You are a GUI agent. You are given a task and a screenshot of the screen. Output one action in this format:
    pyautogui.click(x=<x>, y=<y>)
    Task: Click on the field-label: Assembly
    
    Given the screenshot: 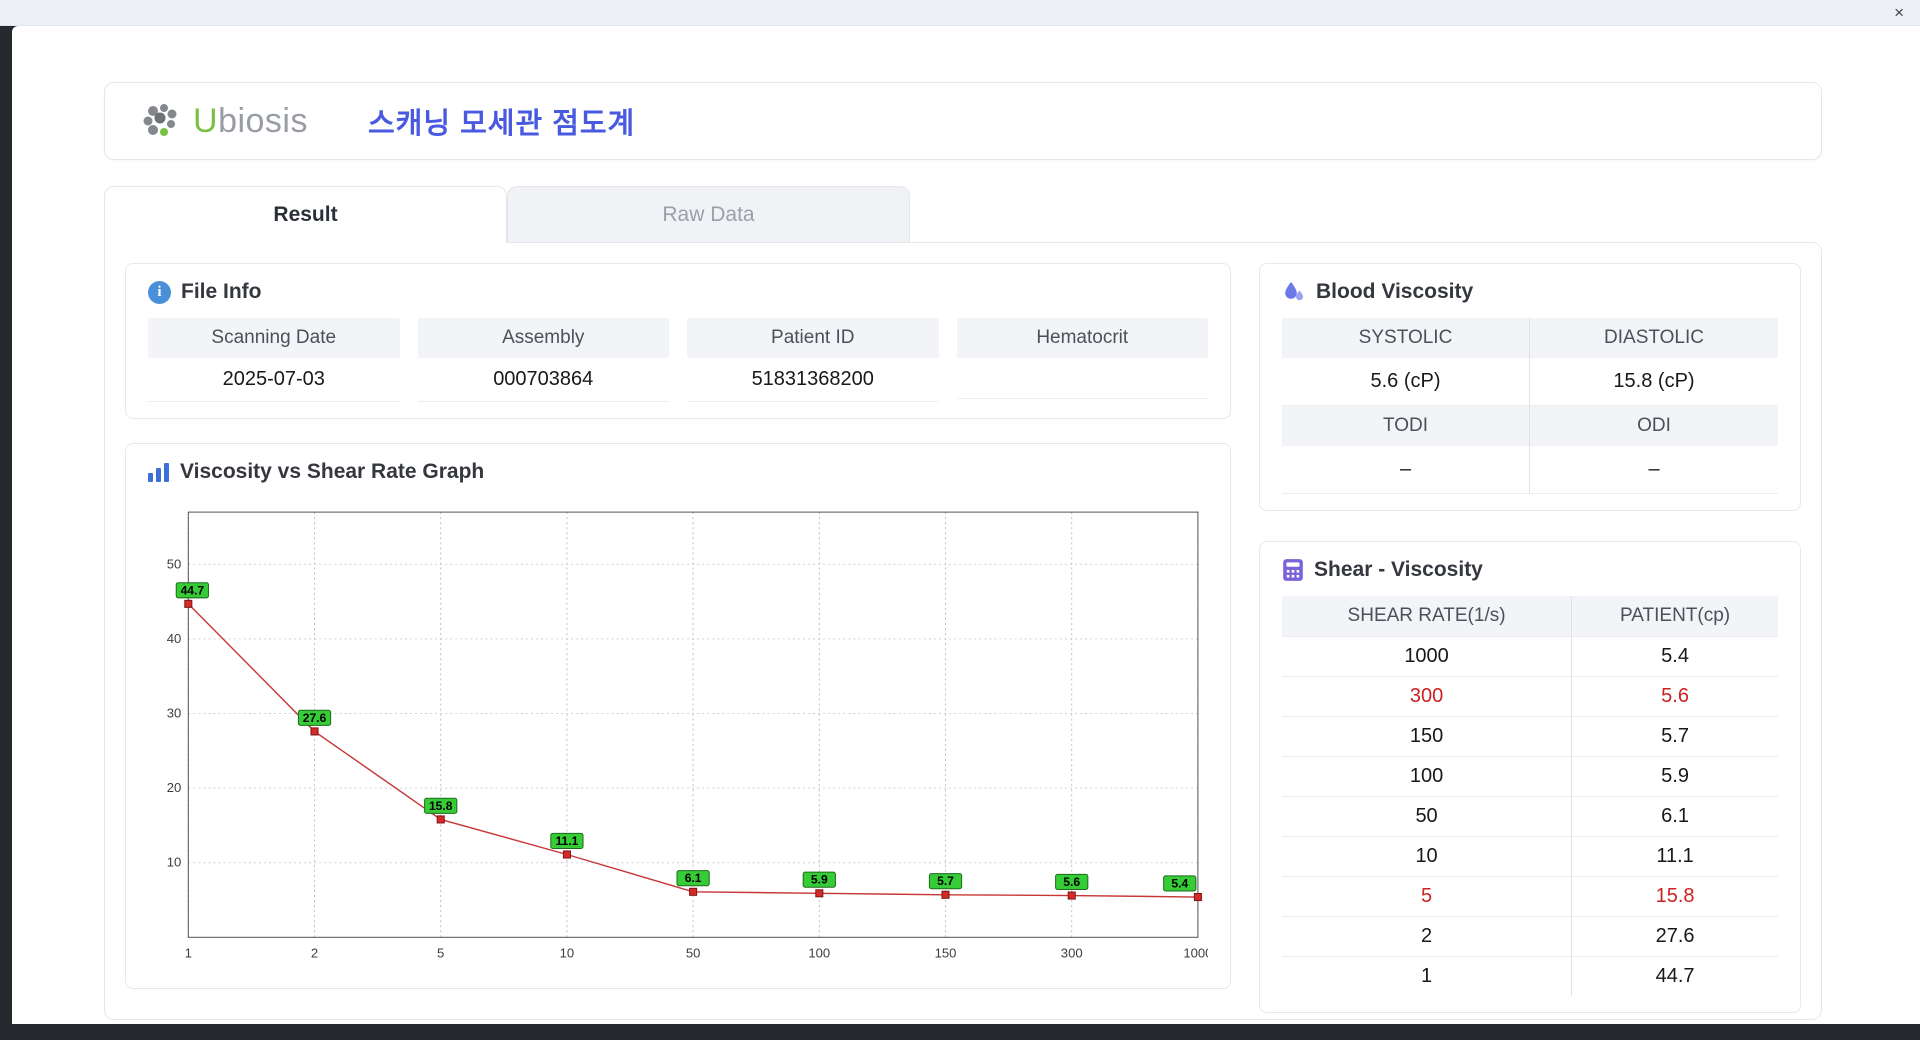 What is the action you would take?
    pyautogui.click(x=543, y=338)
    